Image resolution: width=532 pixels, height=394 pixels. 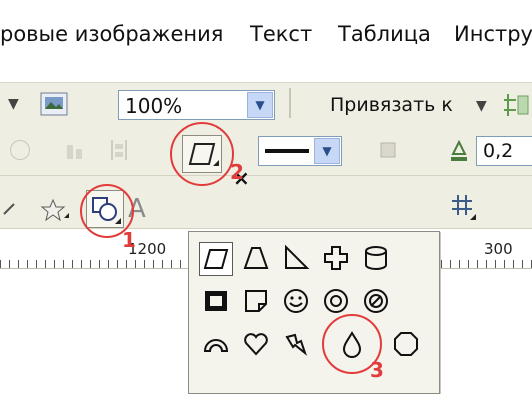 I want to click on heart-icon, so click(x=256, y=344).